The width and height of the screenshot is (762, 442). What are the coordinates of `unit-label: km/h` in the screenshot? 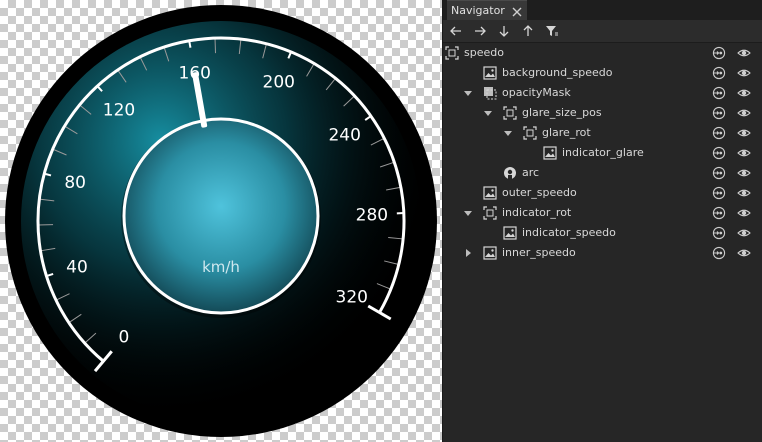 It's located at (221, 267).